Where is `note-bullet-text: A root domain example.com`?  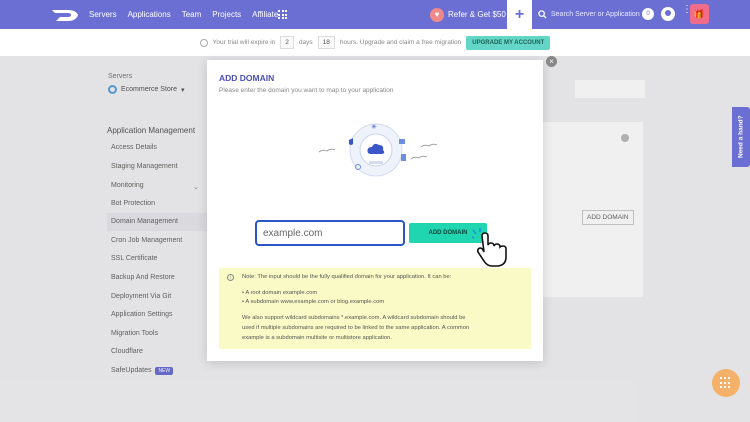
note-bullet-text: A root domain example.com is located at coordinates (281, 293).